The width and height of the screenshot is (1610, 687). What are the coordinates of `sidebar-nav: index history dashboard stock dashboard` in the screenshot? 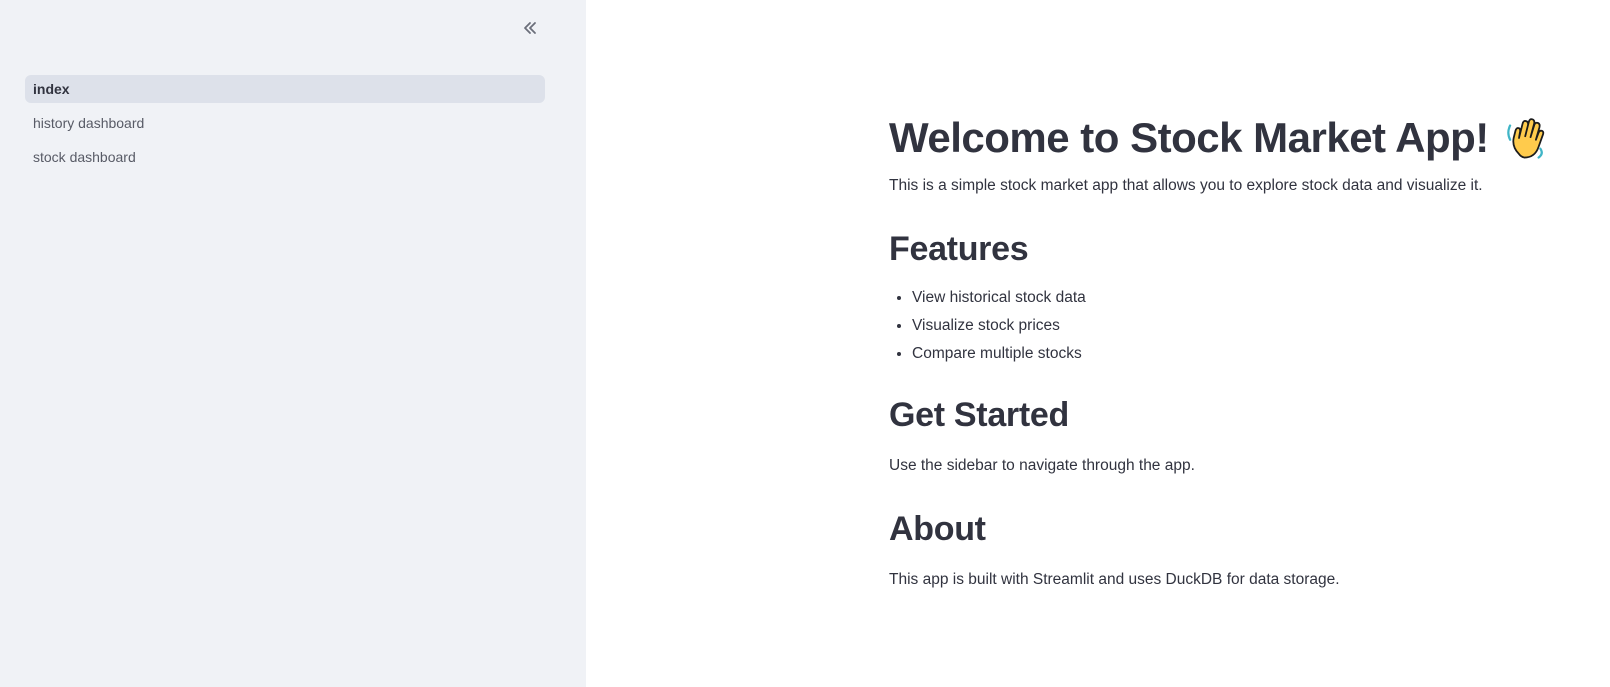 It's located at (285, 126).